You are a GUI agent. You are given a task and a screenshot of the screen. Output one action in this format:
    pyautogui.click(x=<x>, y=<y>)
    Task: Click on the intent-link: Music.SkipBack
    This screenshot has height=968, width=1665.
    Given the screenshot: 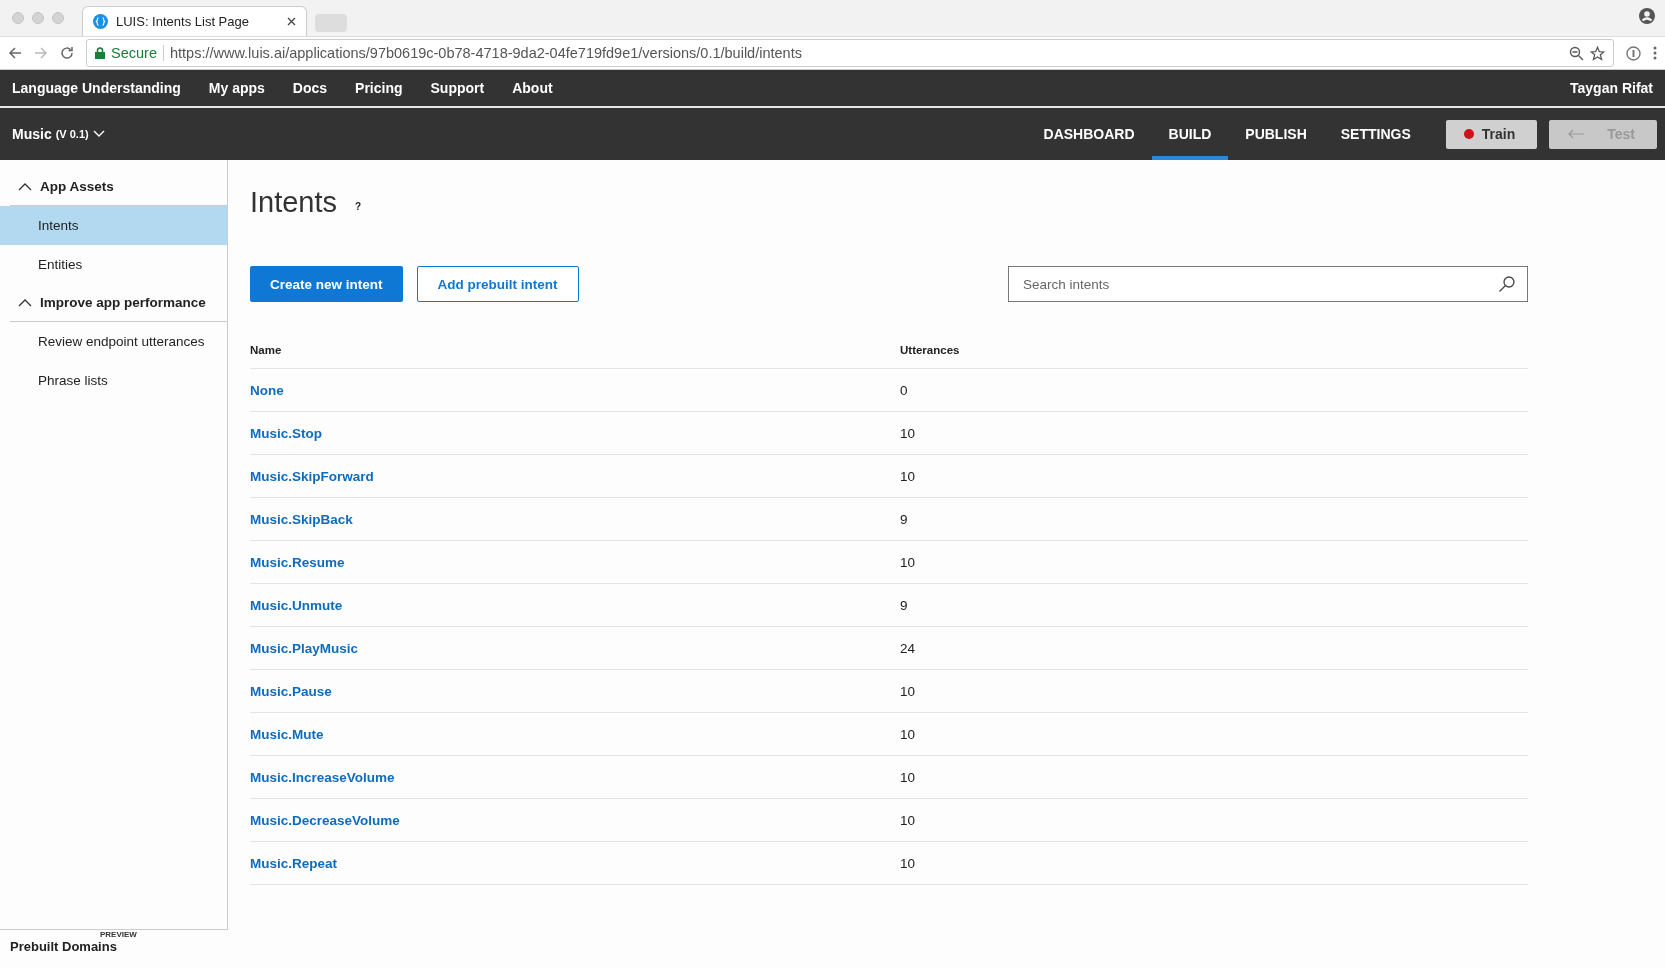 What is the action you would take?
    pyautogui.click(x=301, y=519)
    